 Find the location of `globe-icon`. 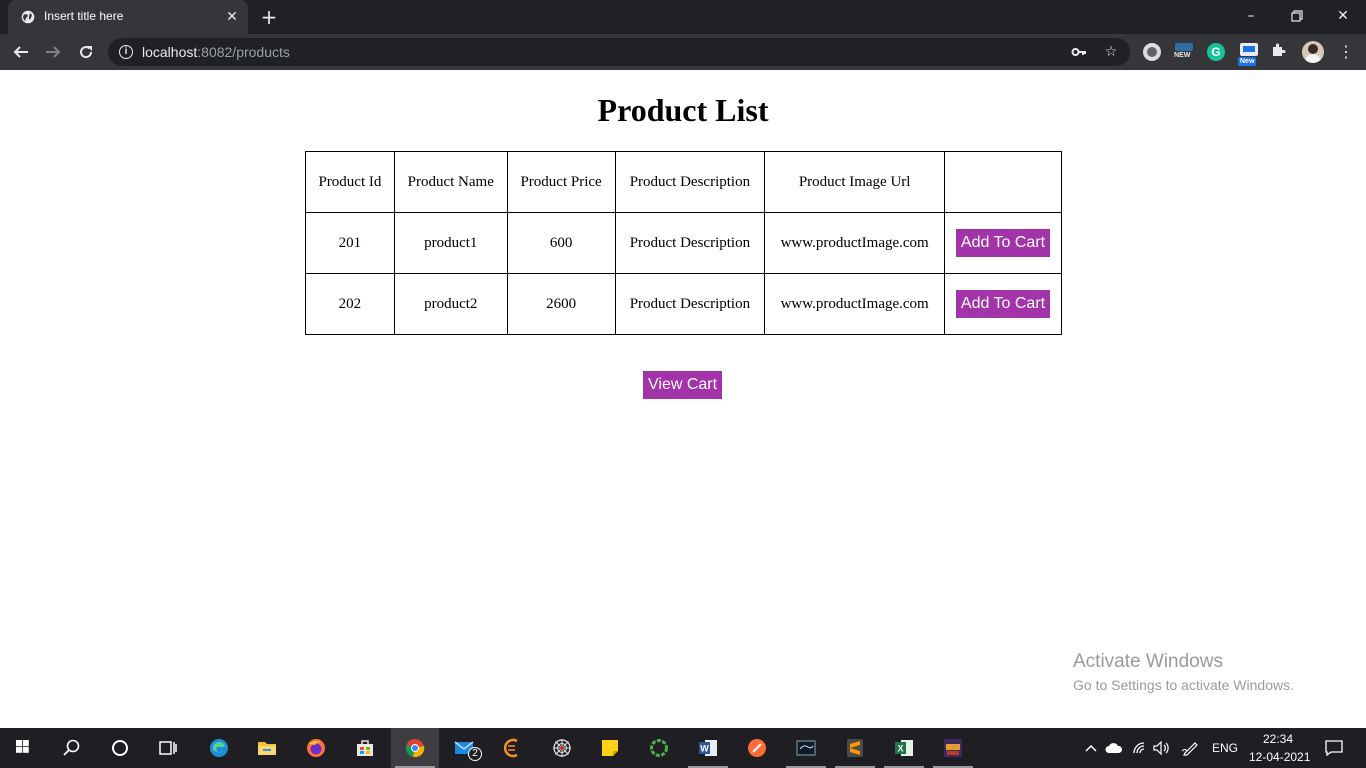

globe-icon is located at coordinates (28, 17).